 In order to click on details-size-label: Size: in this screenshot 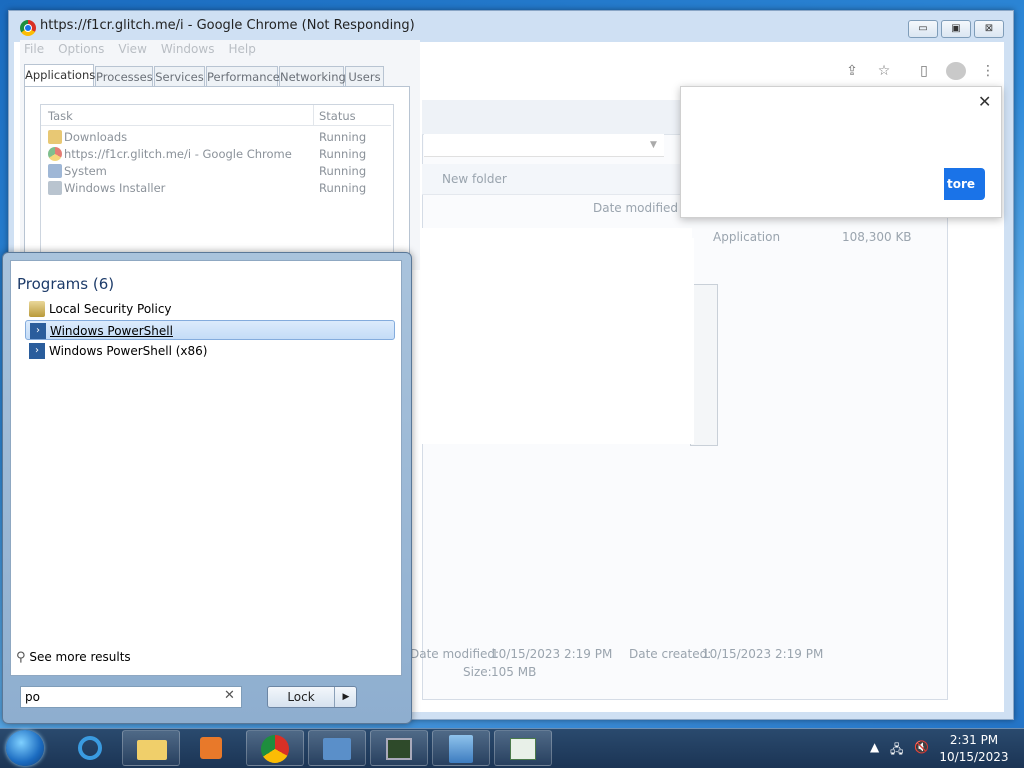, I will do `click(477, 672)`.